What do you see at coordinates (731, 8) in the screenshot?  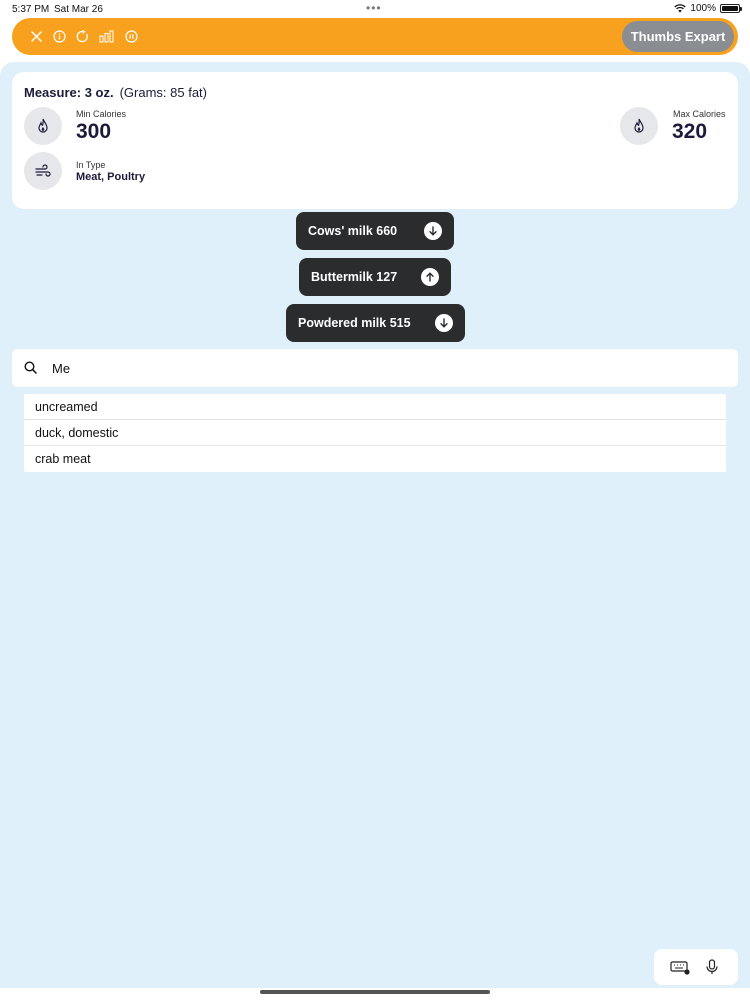 I see `battery-icon` at bounding box center [731, 8].